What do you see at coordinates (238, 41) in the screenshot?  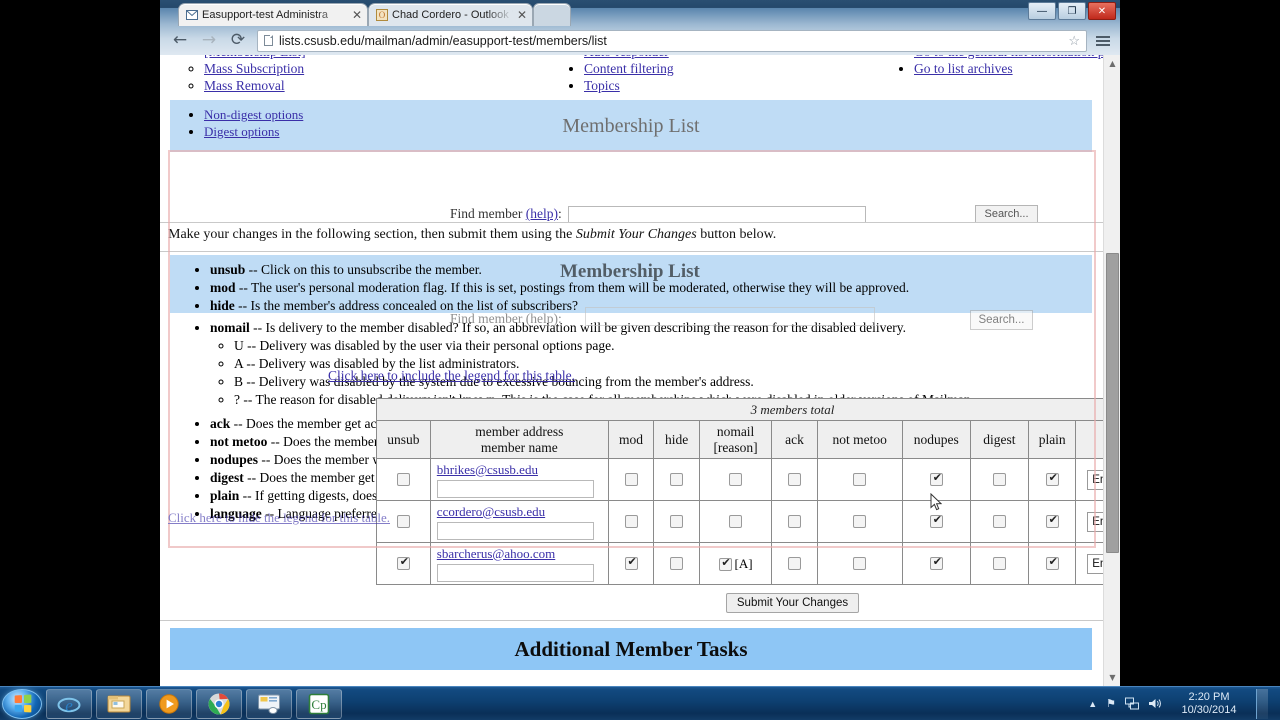 I see `reload-icon: ⟳` at bounding box center [238, 41].